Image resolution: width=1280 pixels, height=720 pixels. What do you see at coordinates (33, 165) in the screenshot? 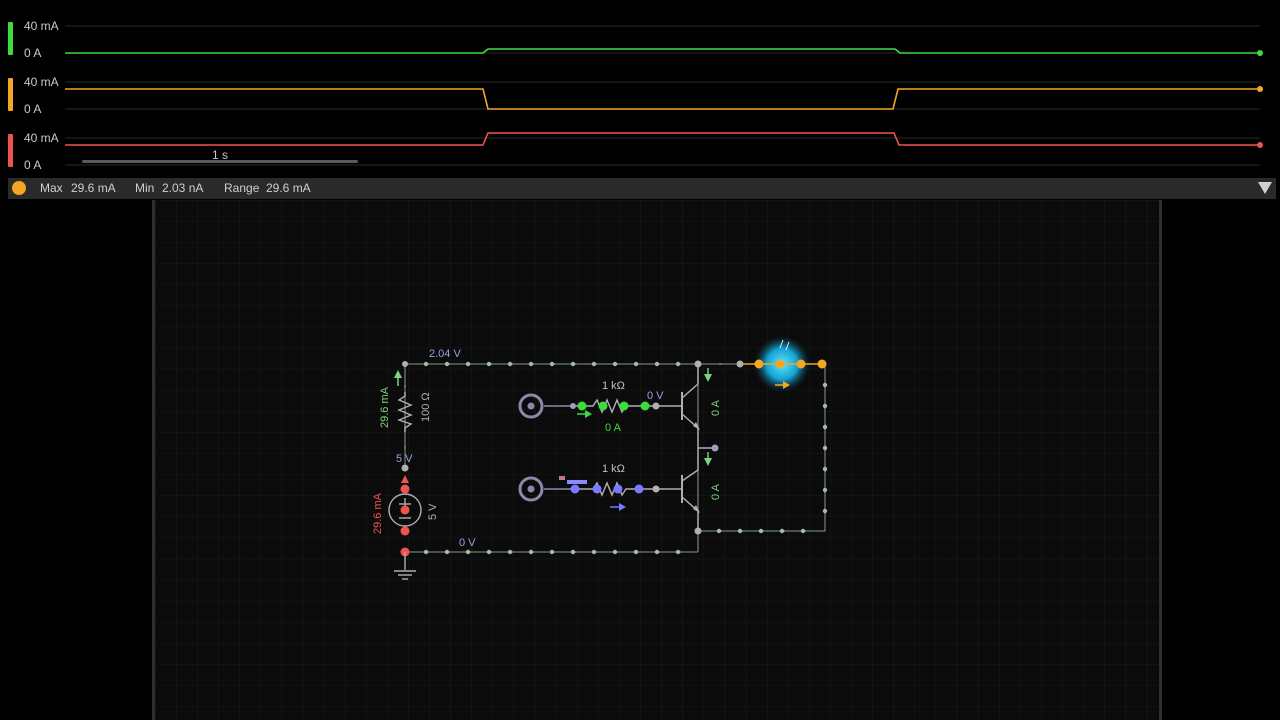
I see `red-bottom-label: 0 A` at bounding box center [33, 165].